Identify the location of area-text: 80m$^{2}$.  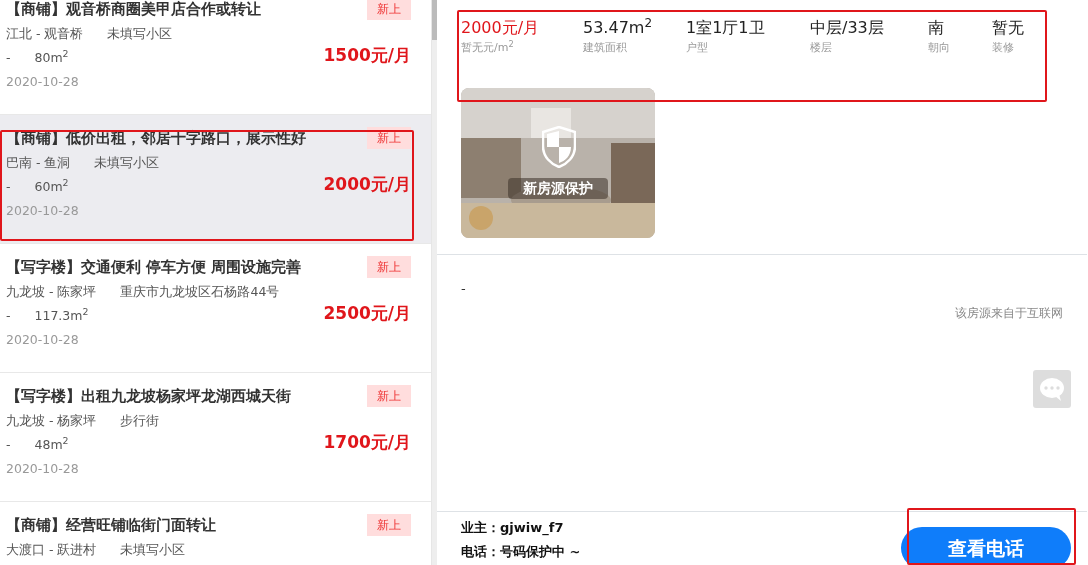
(51, 57).